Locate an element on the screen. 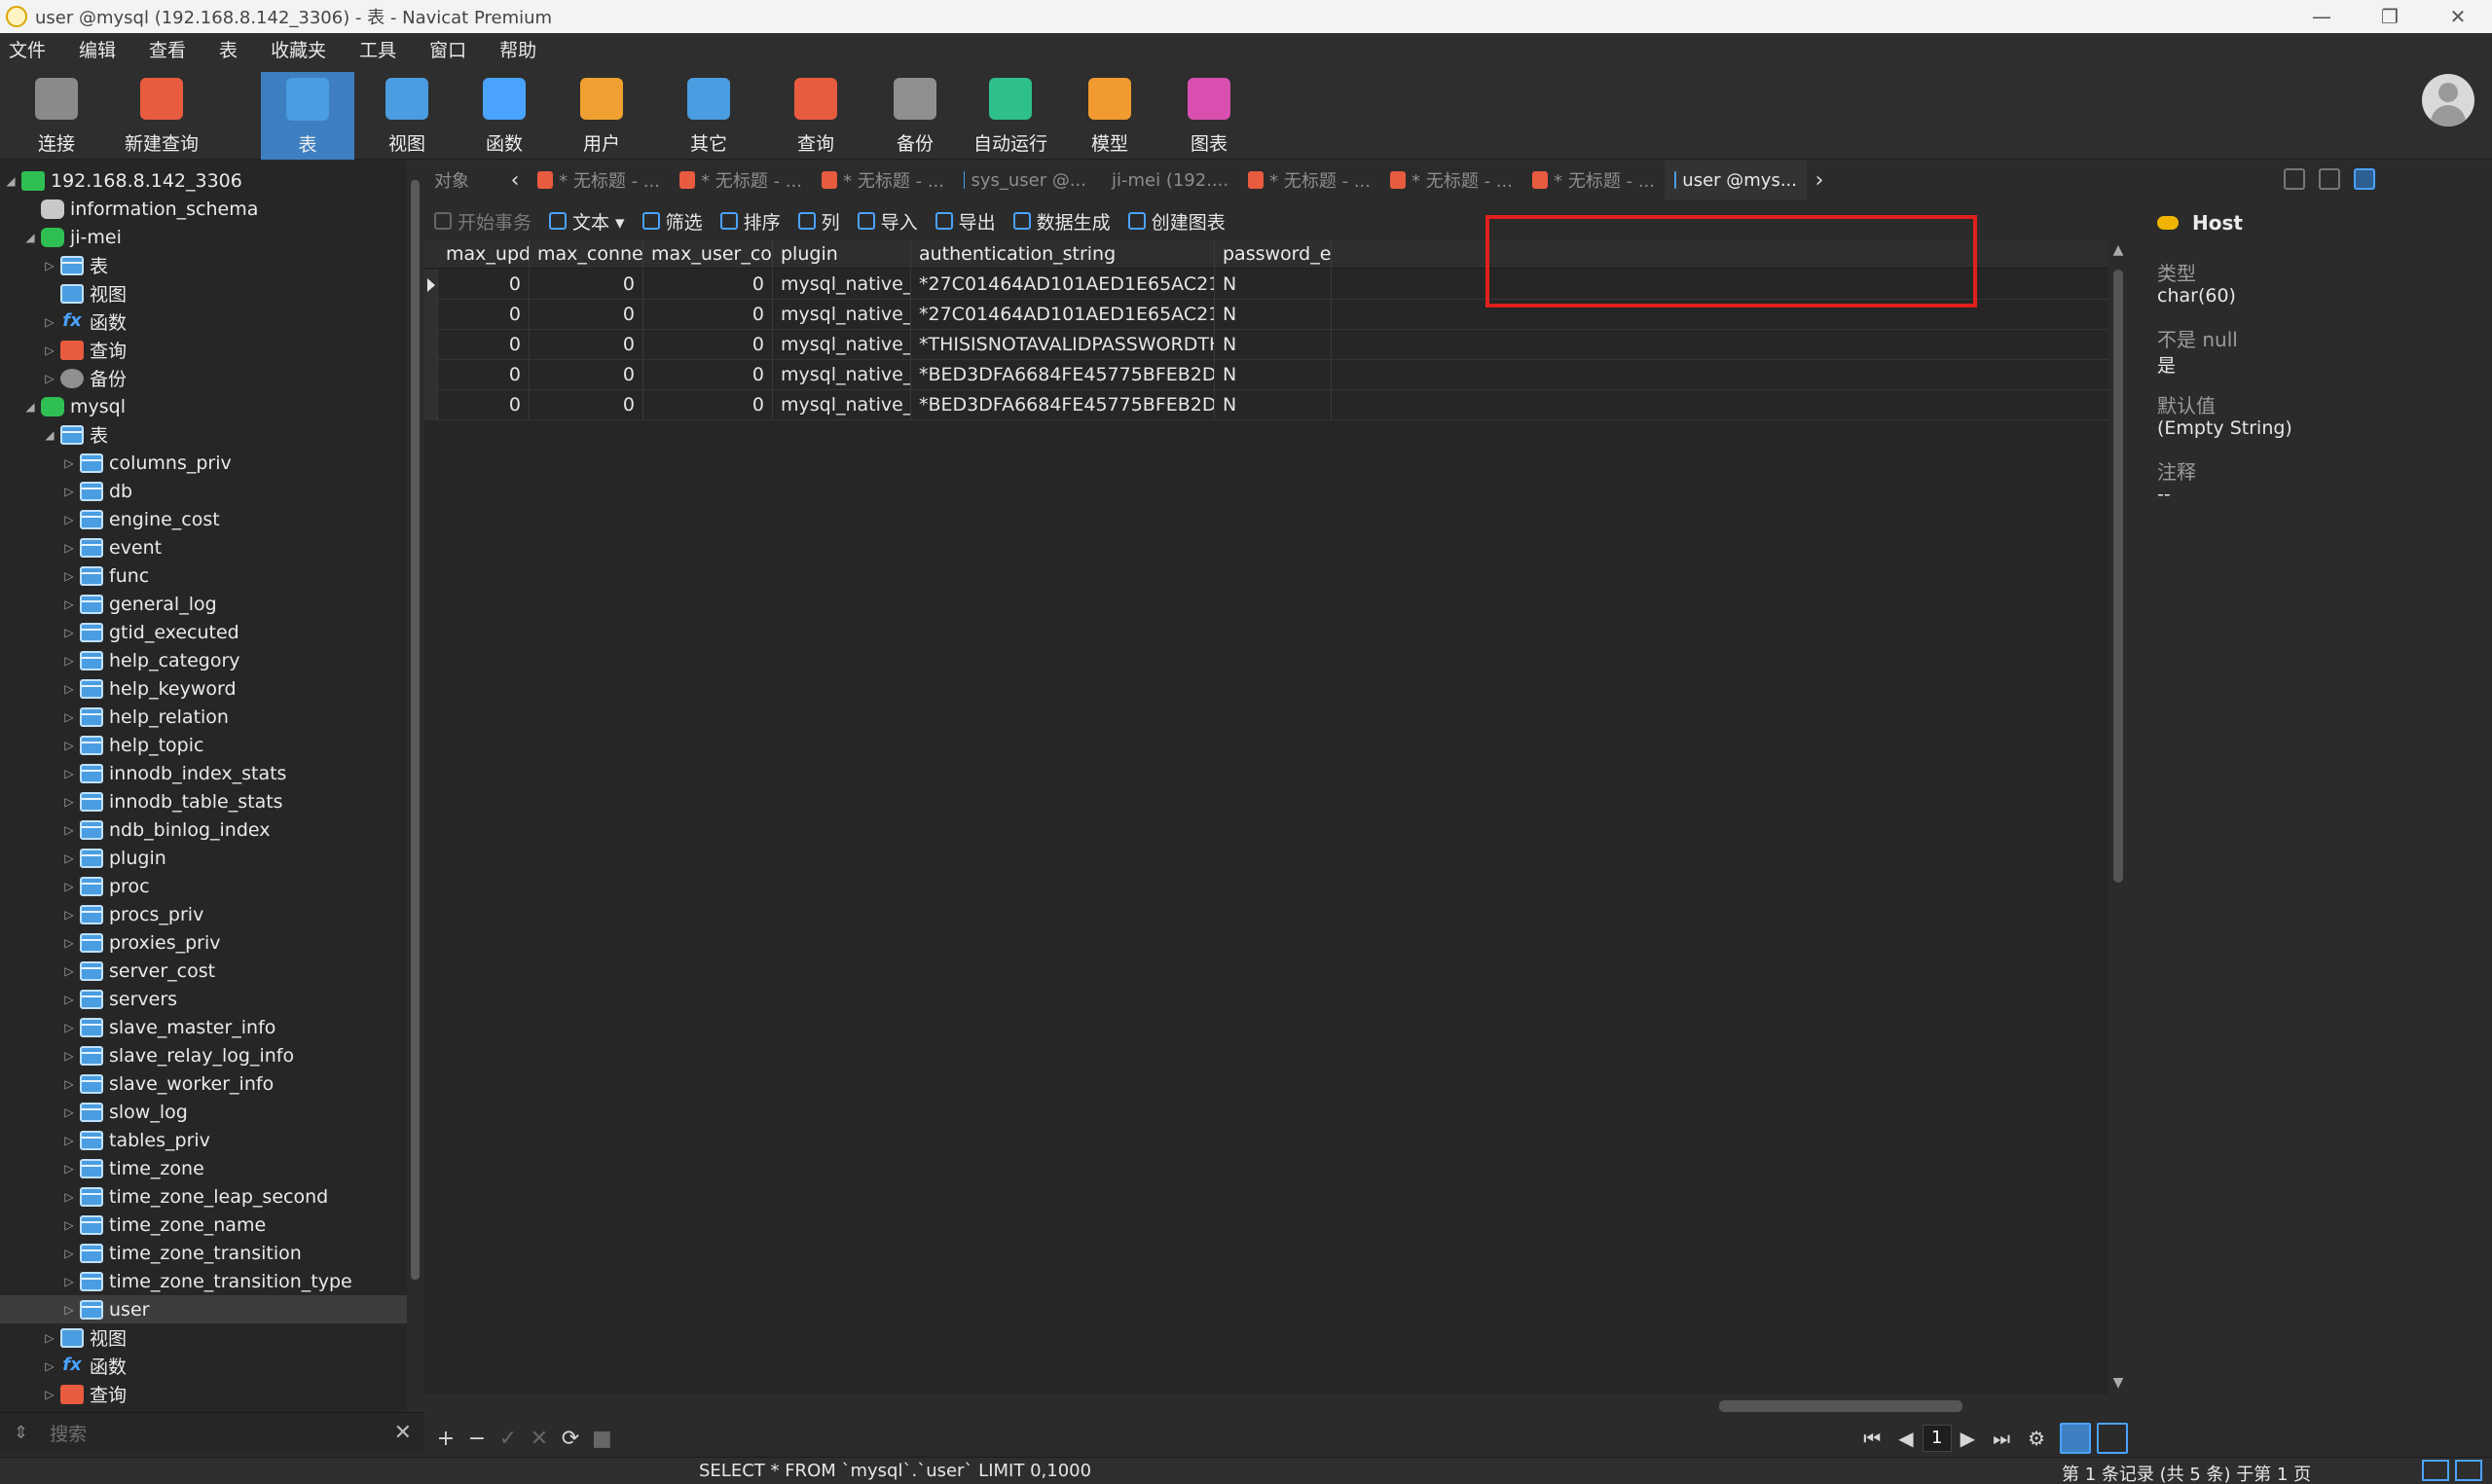 The width and height of the screenshot is (2492, 1484). tree-item-engine_cost: ▷ engine_cost is located at coordinates (203, 519).